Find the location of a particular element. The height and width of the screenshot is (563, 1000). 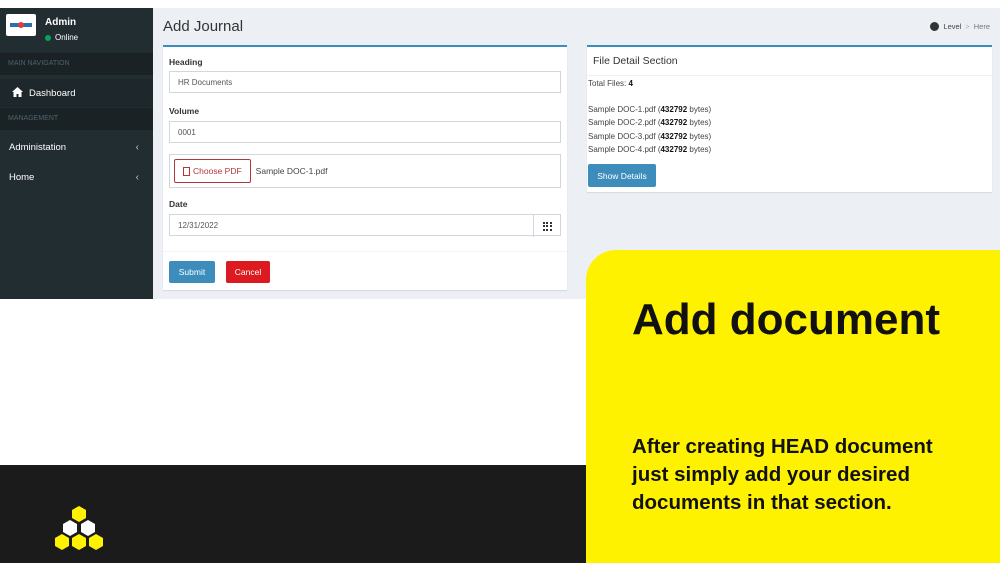

home-icon is located at coordinates (18, 93).